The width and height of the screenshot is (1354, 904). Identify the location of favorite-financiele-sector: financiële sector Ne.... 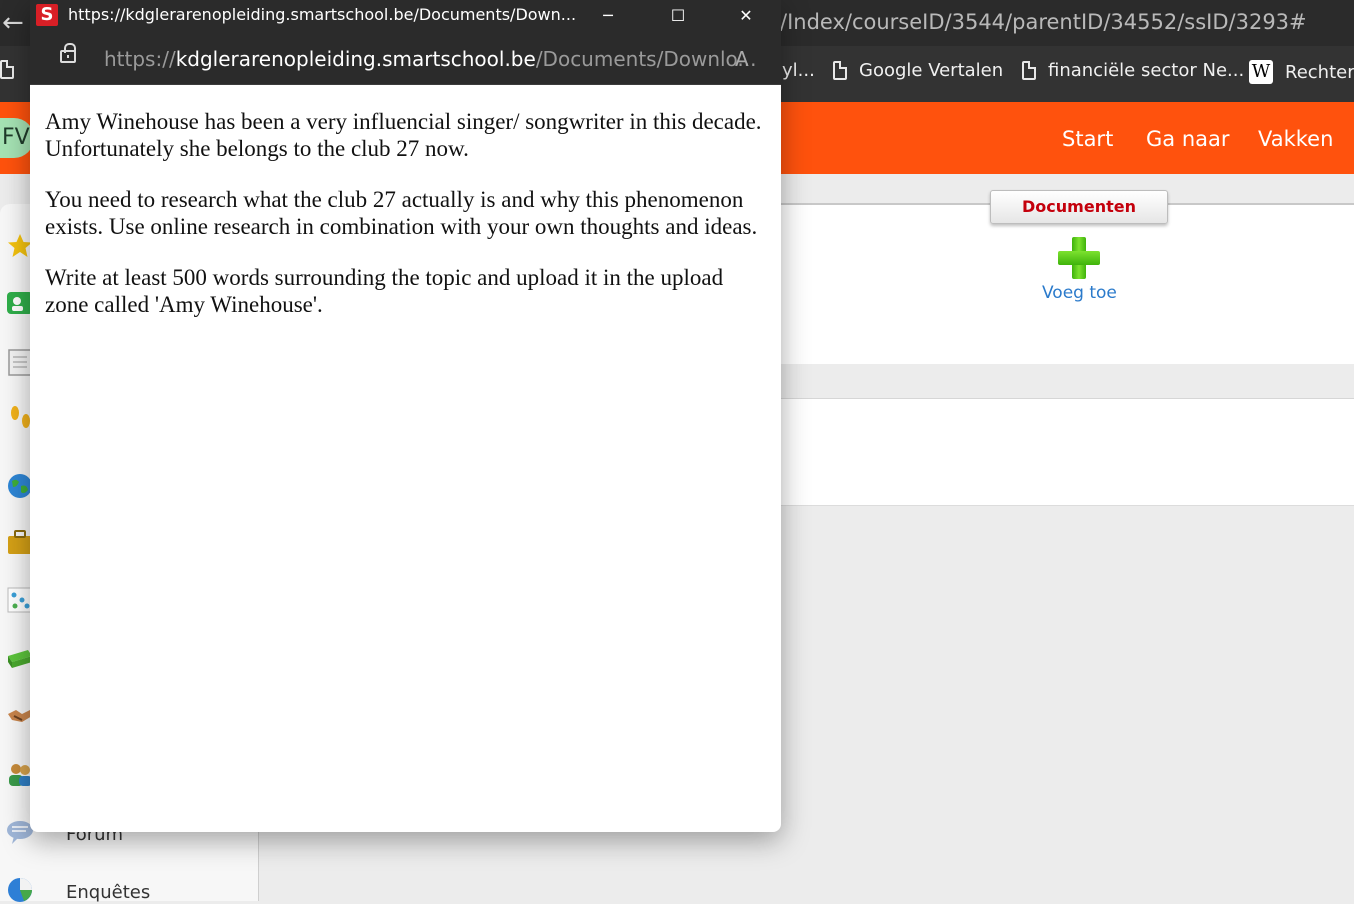
(1133, 70).